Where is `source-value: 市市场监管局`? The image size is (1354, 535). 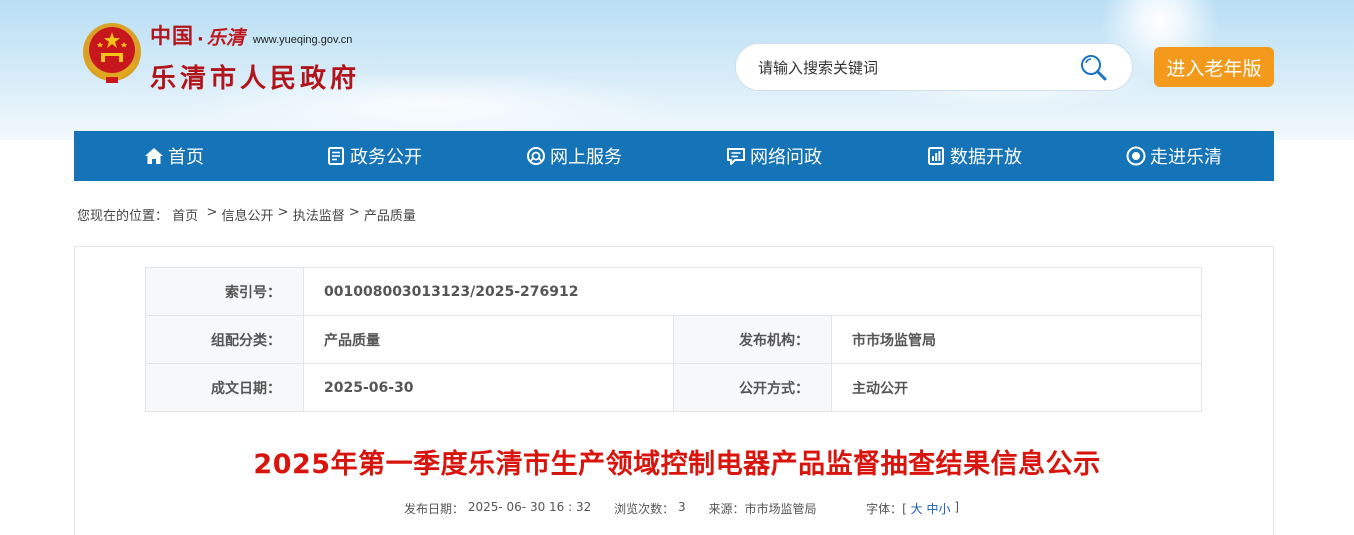 source-value: 市市场监管局 is located at coordinates (780, 509).